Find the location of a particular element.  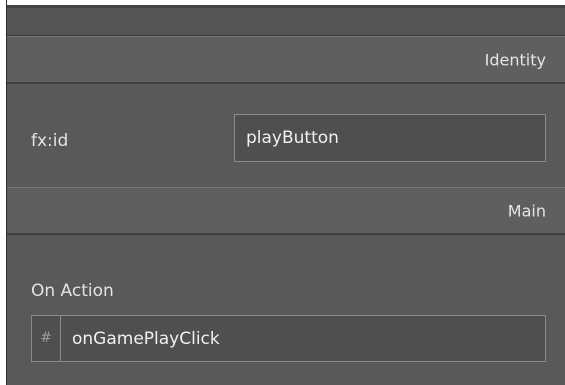

fx-id-field: playButton is located at coordinates (390, 138).